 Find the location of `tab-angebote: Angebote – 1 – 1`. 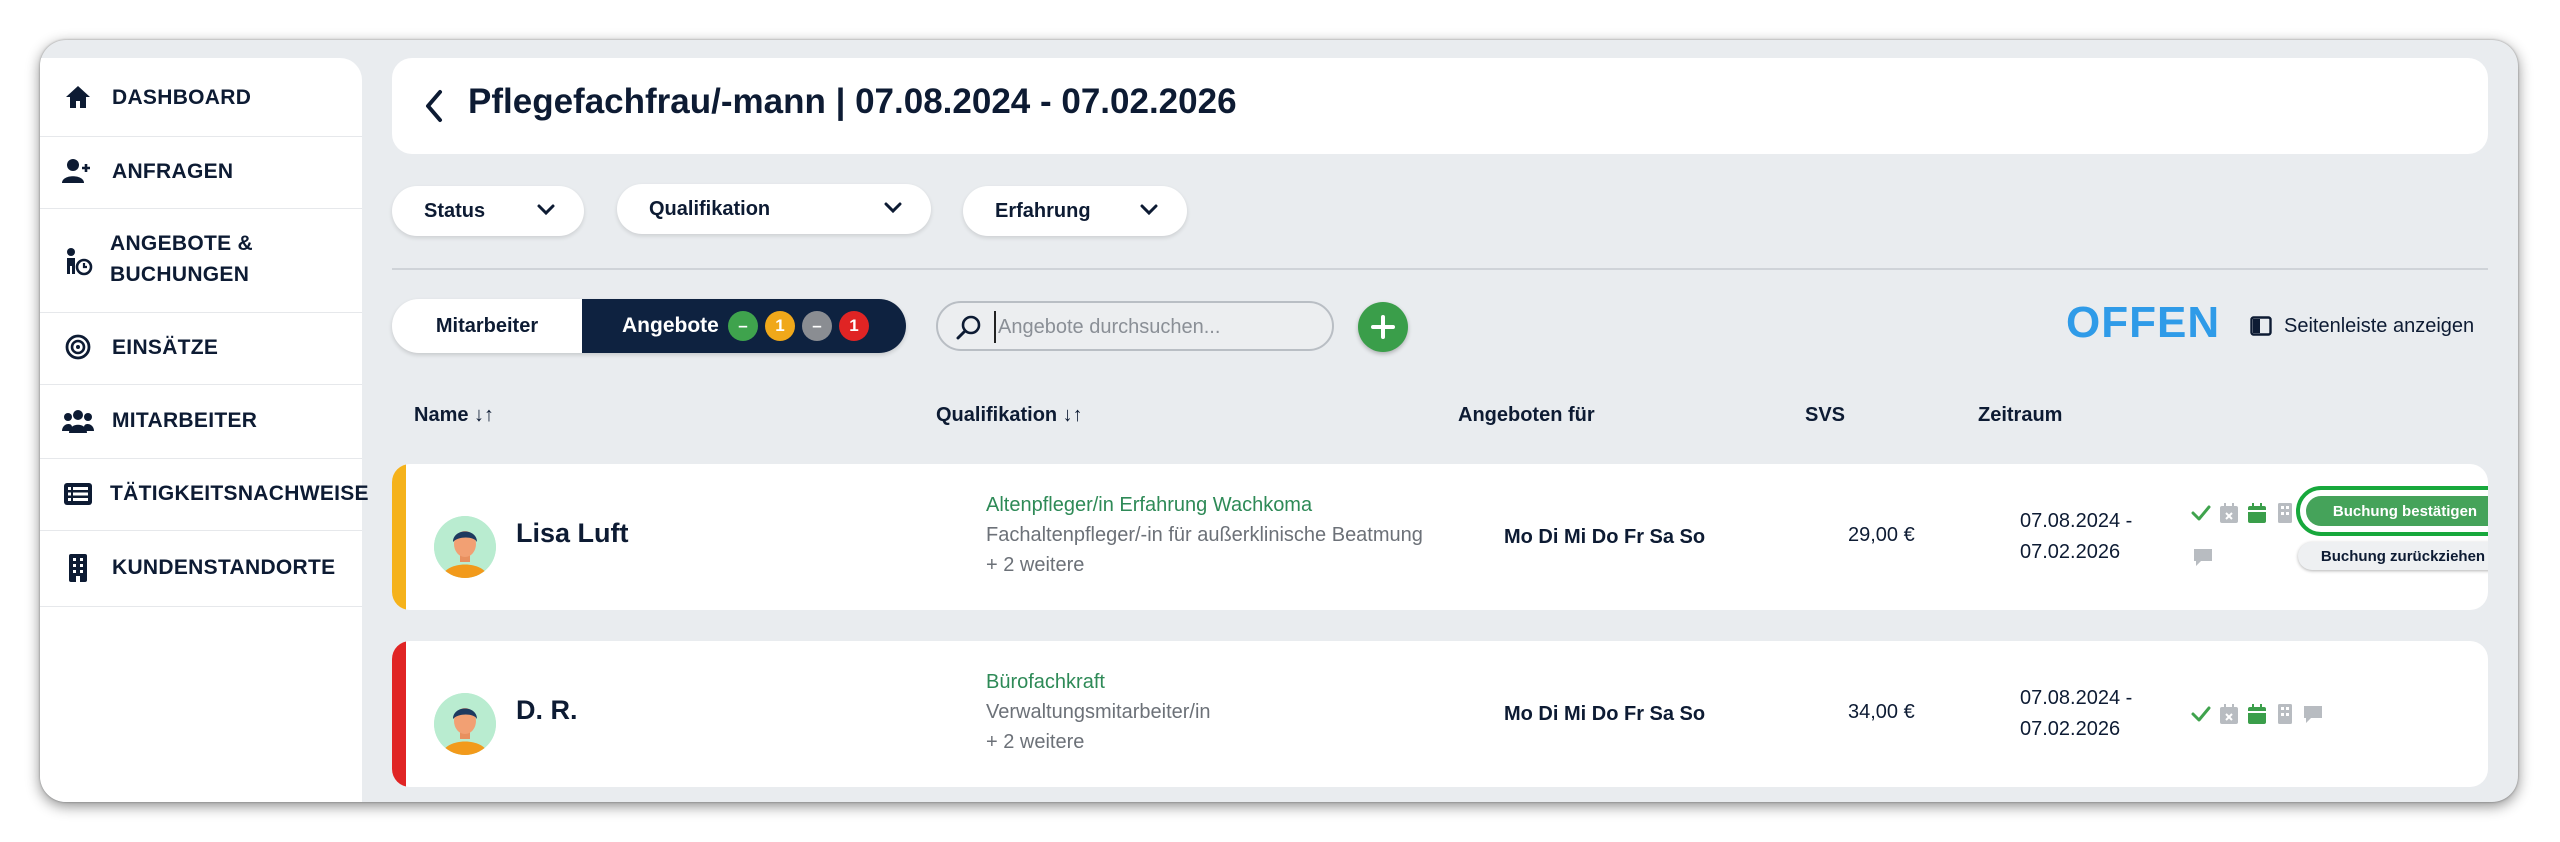

tab-angebote: Angebote – 1 – 1 is located at coordinates (744, 326).